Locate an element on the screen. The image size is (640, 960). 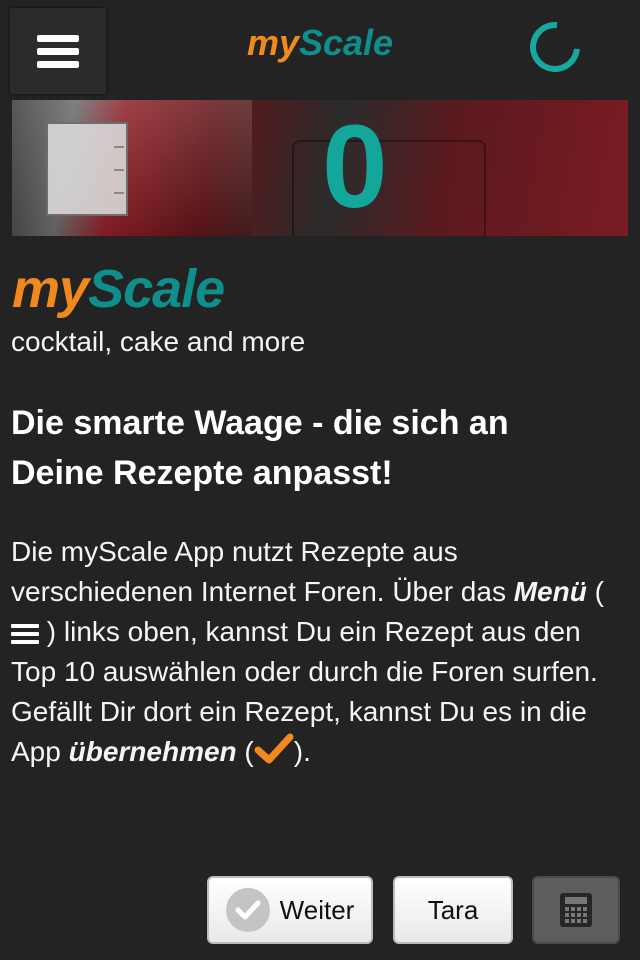
brand-my: my is located at coordinates (50, 289).